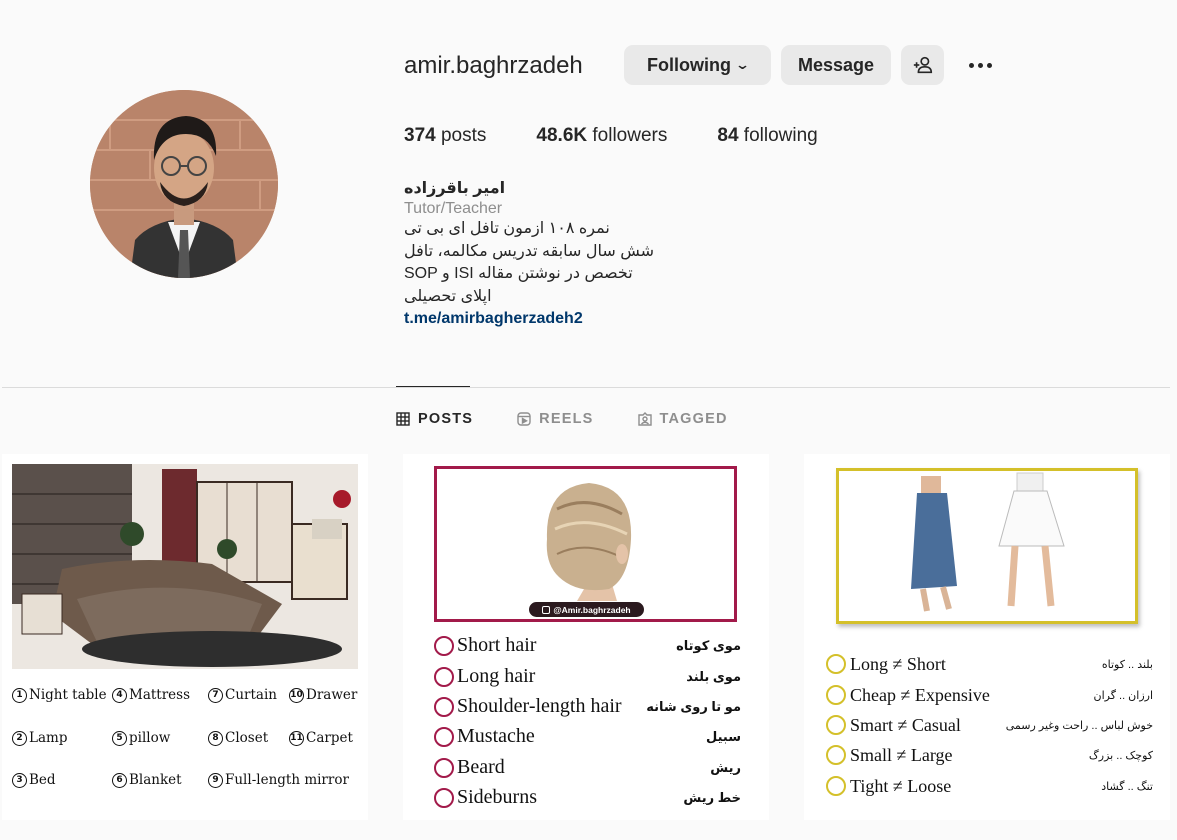 The height and width of the screenshot is (840, 1177). I want to click on vocab-label: 3 Bed, so click(34, 780).